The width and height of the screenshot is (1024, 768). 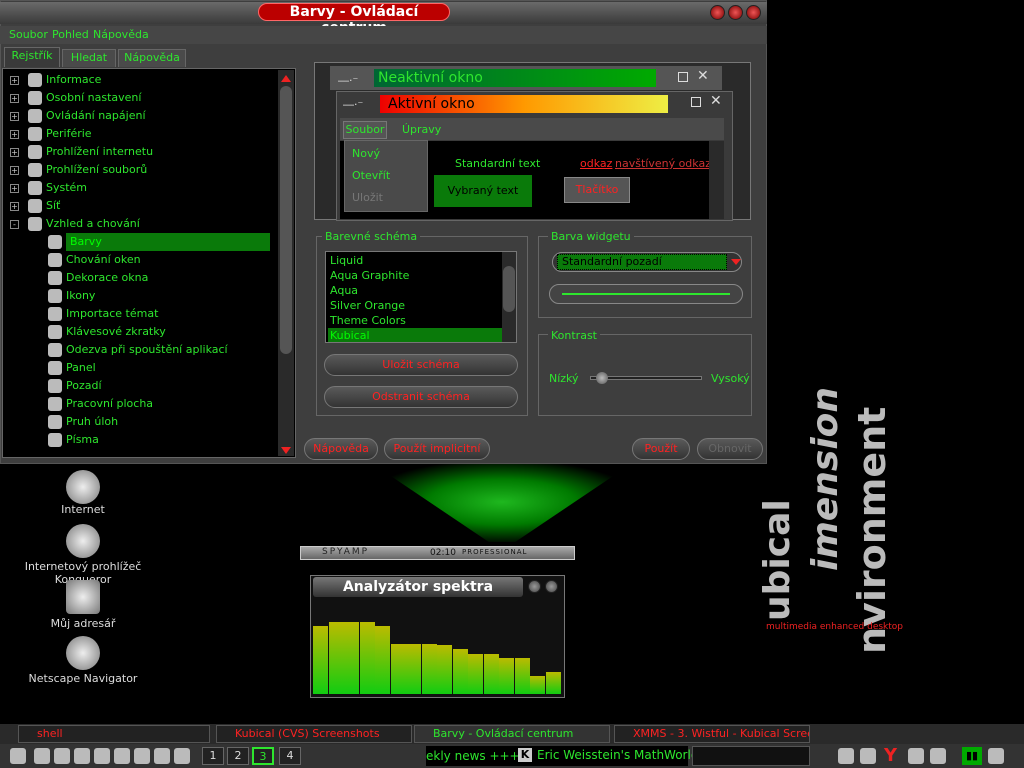 What do you see at coordinates (890, 755) in the screenshot?
I see `y-icon: Y` at bounding box center [890, 755].